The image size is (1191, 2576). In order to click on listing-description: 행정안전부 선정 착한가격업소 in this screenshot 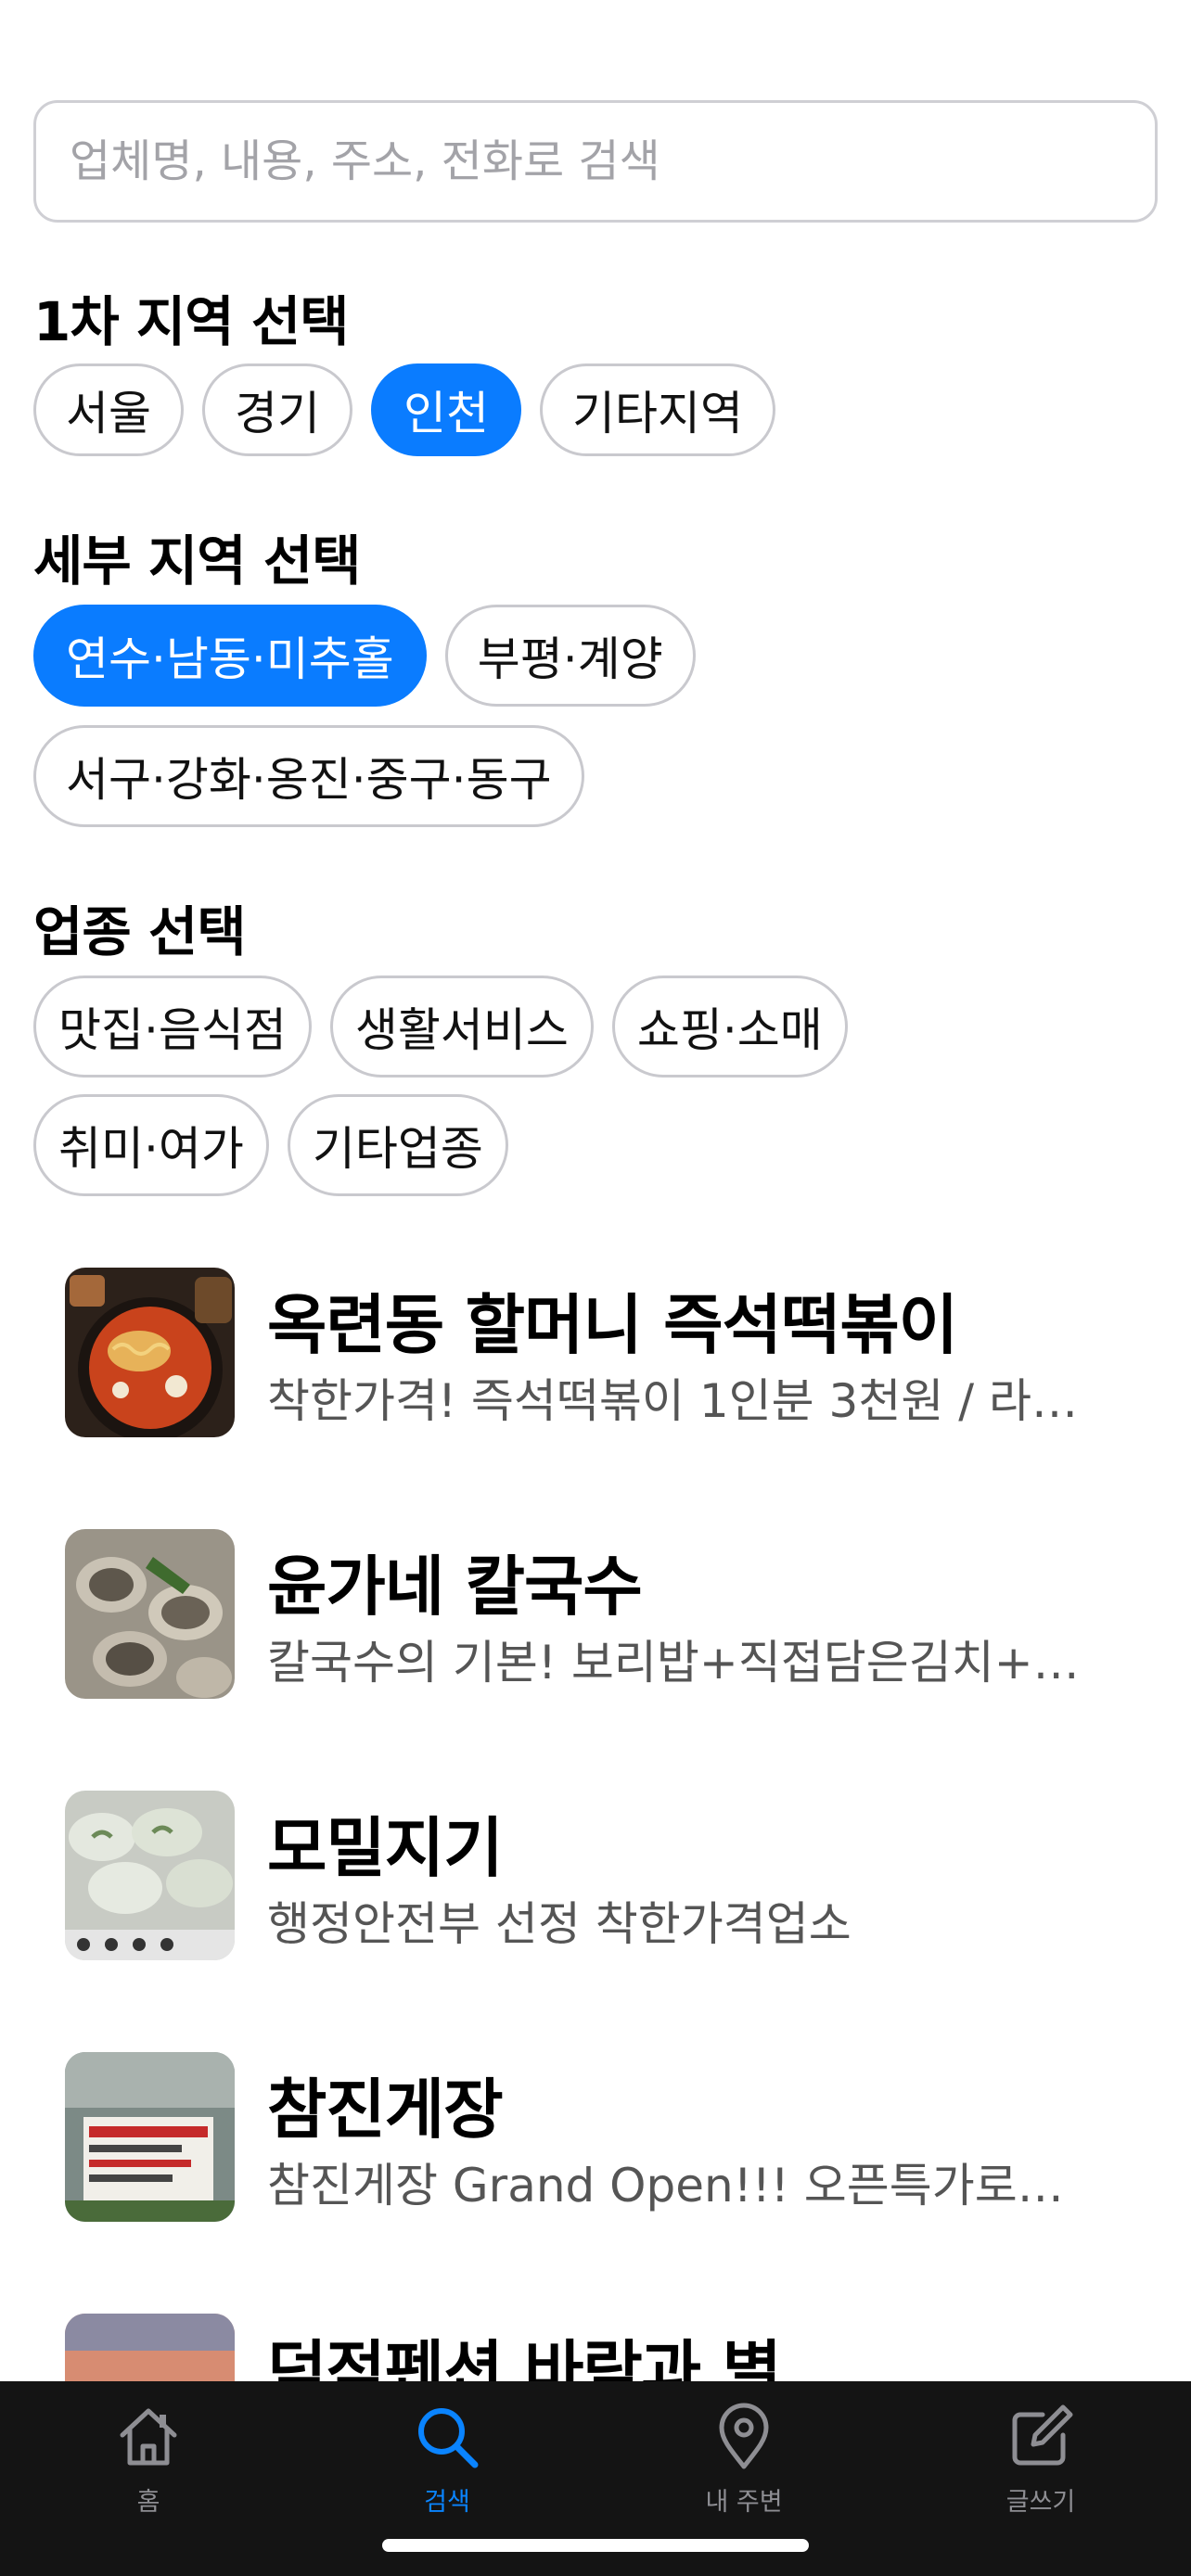, I will do `click(559, 1924)`.